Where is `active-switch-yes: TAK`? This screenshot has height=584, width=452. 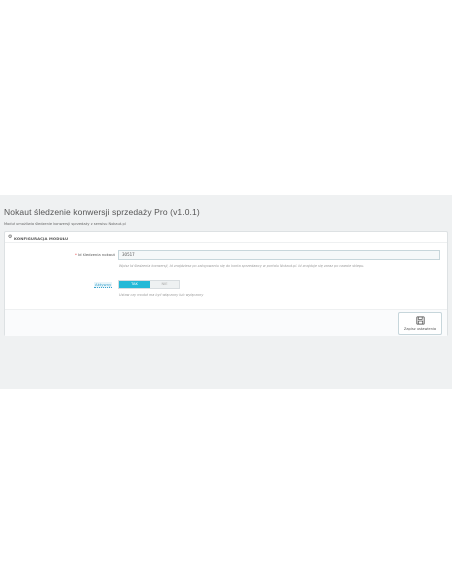 active-switch-yes: TAK is located at coordinates (134, 284).